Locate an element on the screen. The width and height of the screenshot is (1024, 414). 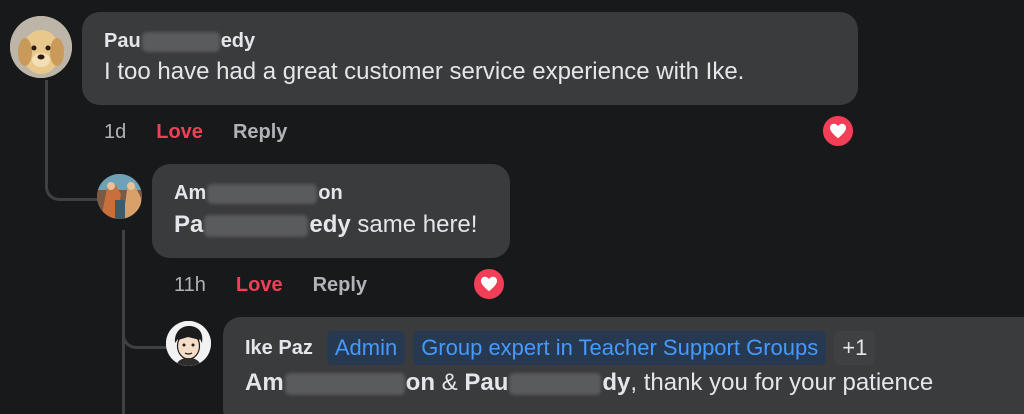
golden-retriever-puppy-avatar-icon is located at coordinates (41, 47).